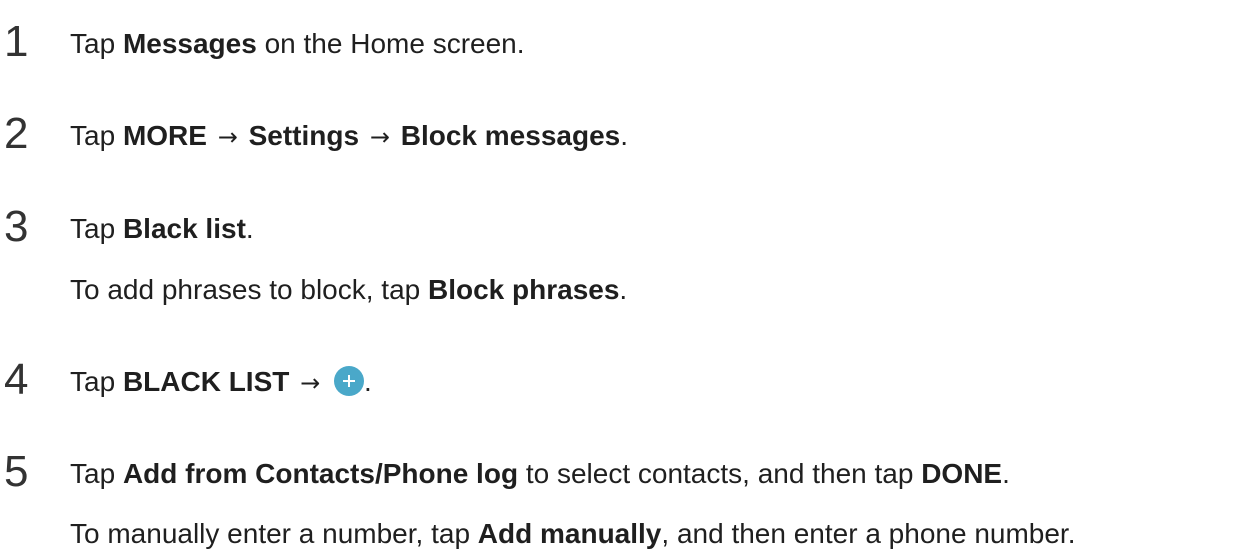 This screenshot has width=1242, height=556. I want to click on step-text: To add phrases to block, tap, so click(249, 289).